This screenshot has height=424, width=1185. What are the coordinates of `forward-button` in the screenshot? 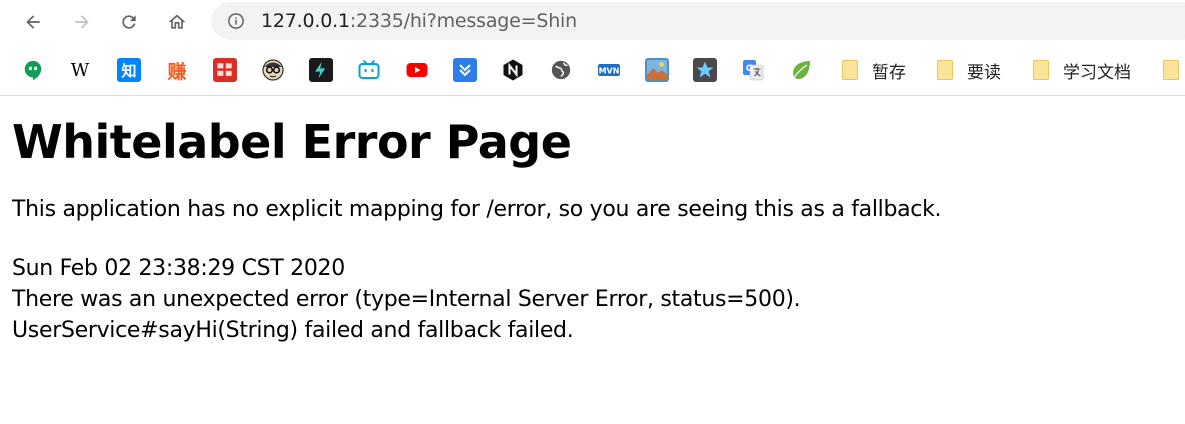 It's located at (82, 22).